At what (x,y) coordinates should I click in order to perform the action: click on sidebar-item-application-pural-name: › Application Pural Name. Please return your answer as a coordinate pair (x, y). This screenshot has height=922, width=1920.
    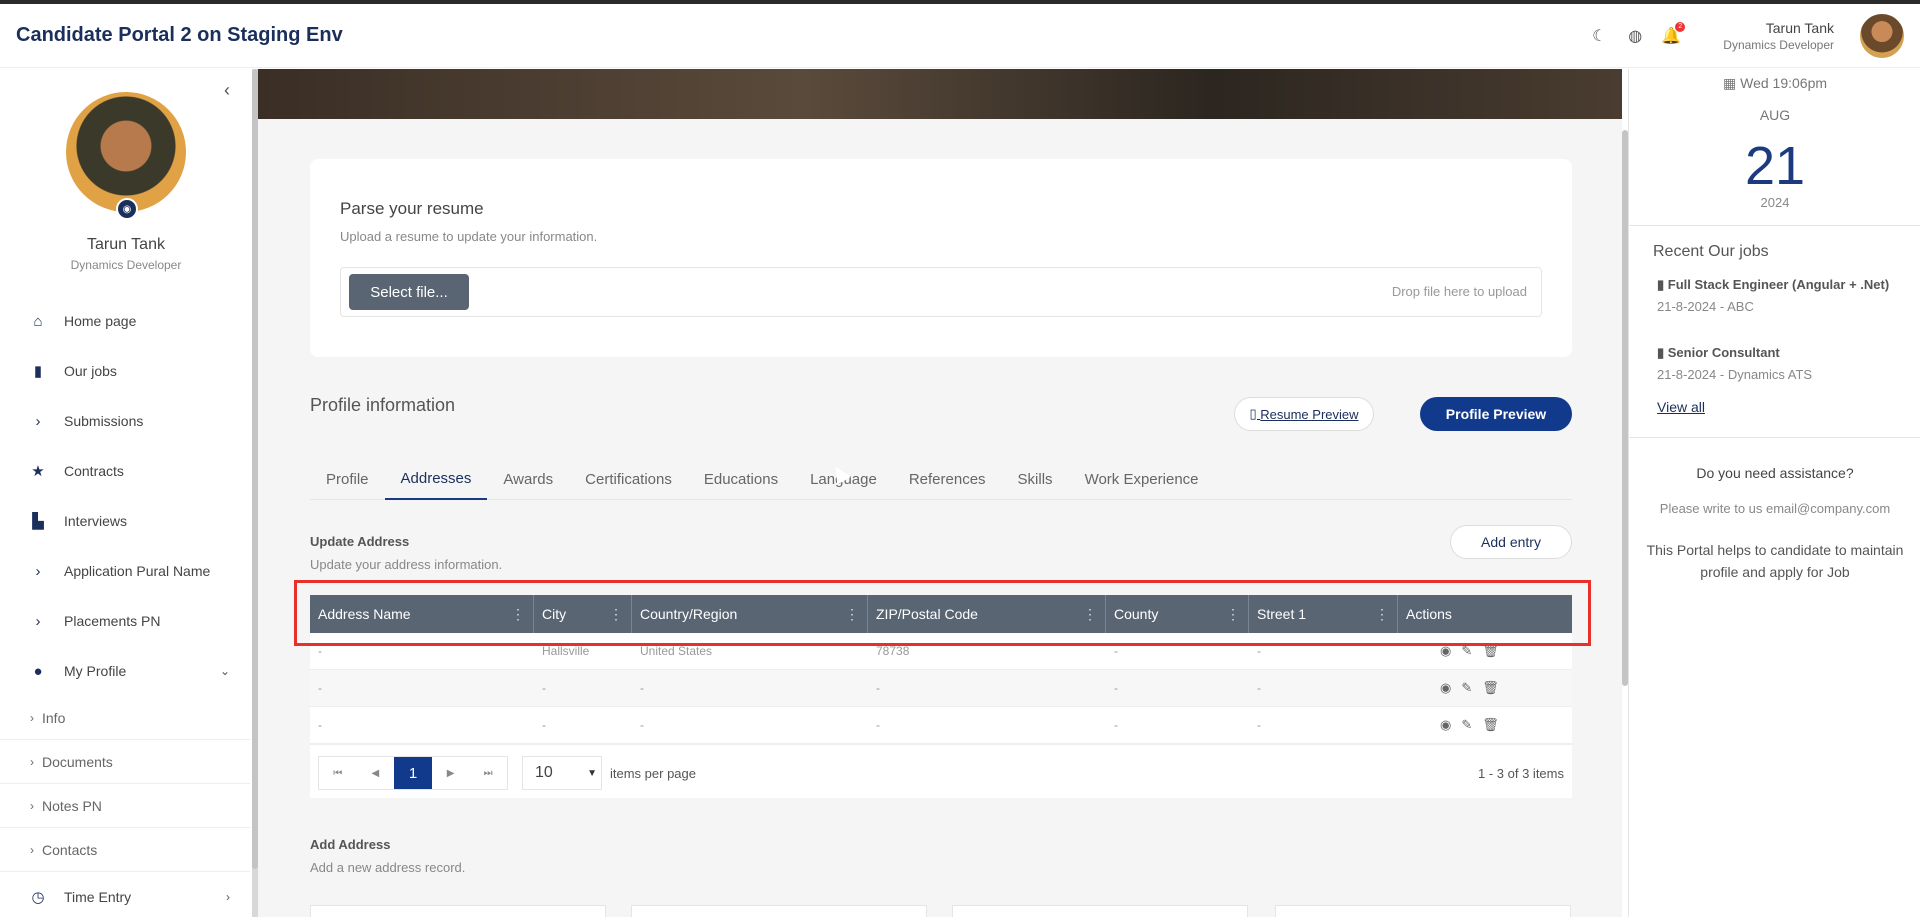
    Looking at the image, I should click on (125, 571).